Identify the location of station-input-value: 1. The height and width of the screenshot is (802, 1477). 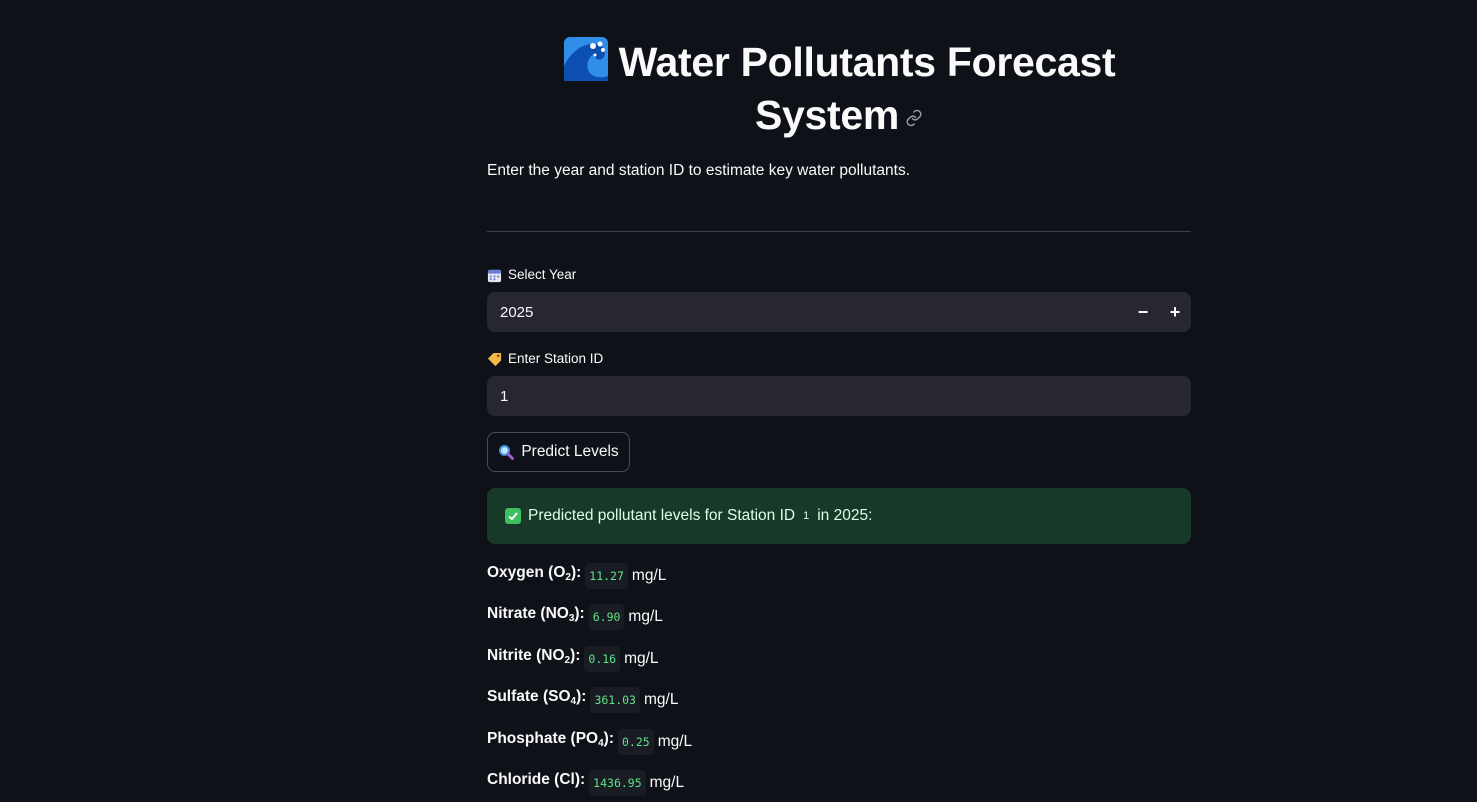
(845, 396).